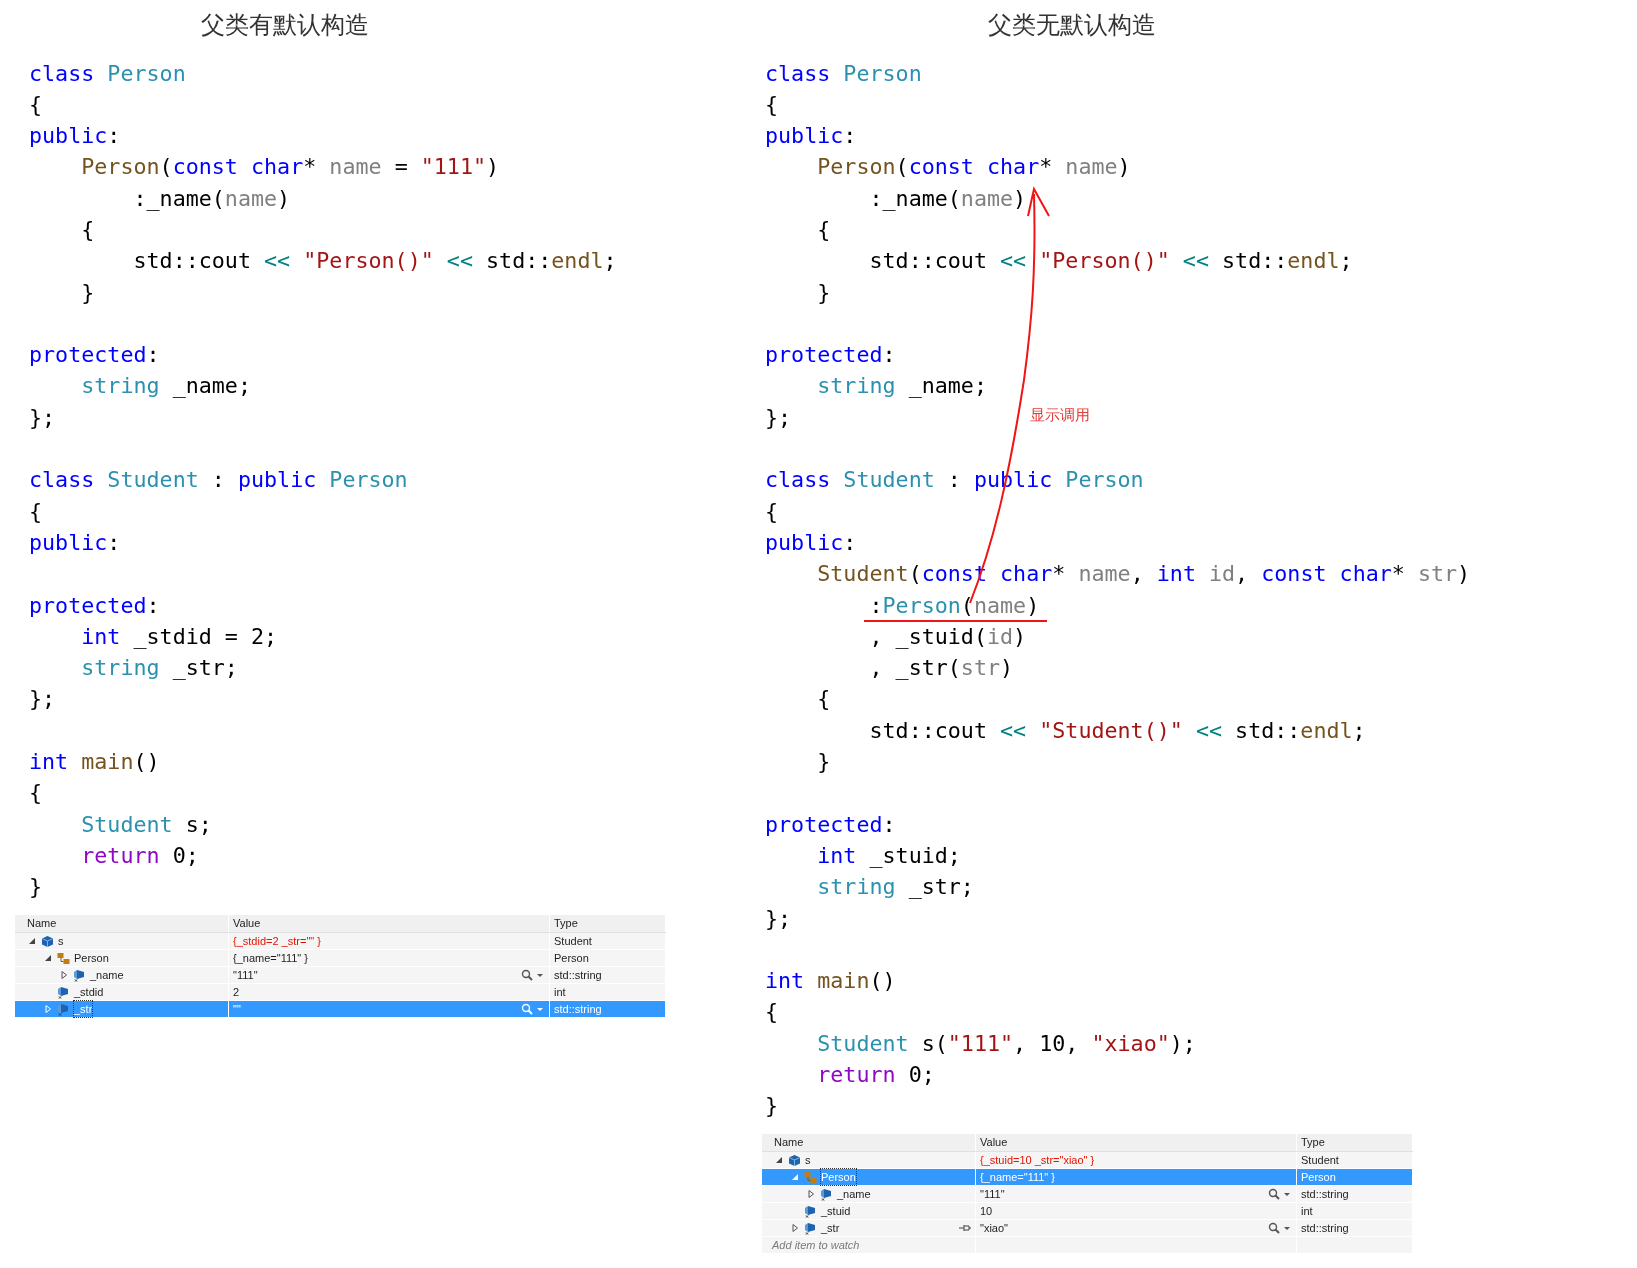  What do you see at coordinates (808, 1161) in the screenshot?
I see `variable-name: s` at bounding box center [808, 1161].